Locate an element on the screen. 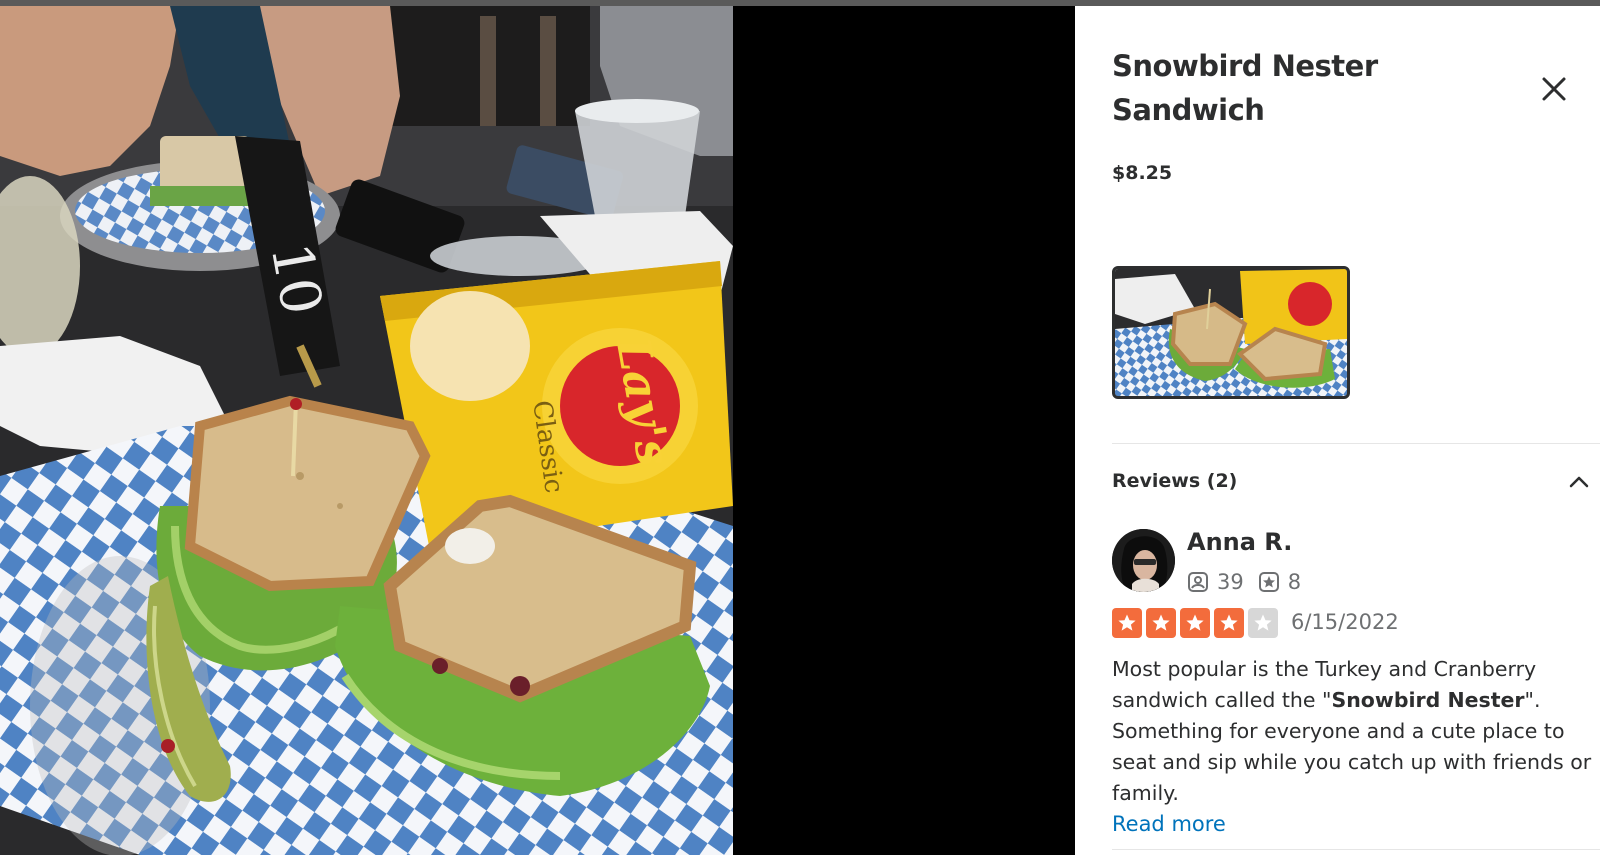 This screenshot has width=1600, height=855. item-price: $8.25 is located at coordinates (1142, 173).